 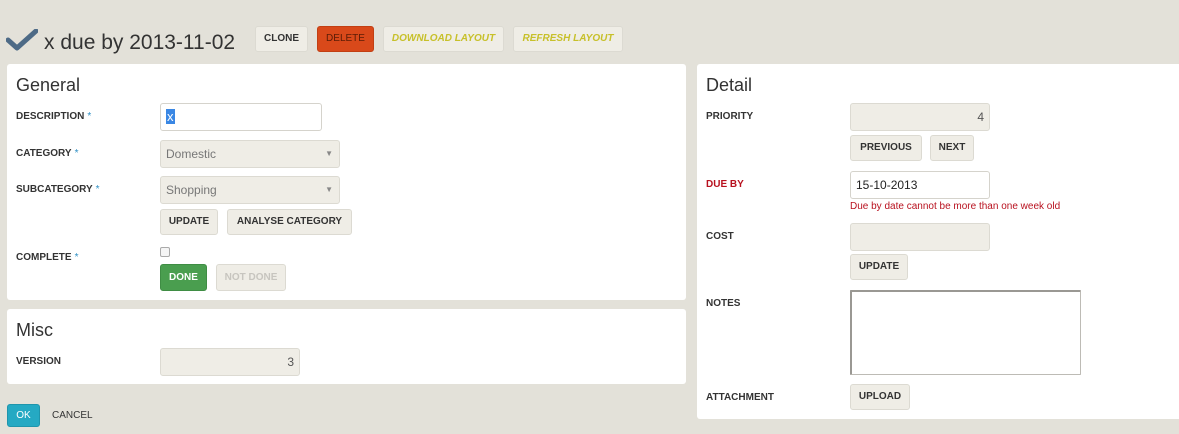 What do you see at coordinates (281, 39) in the screenshot?
I see `clone-button: CLONE` at bounding box center [281, 39].